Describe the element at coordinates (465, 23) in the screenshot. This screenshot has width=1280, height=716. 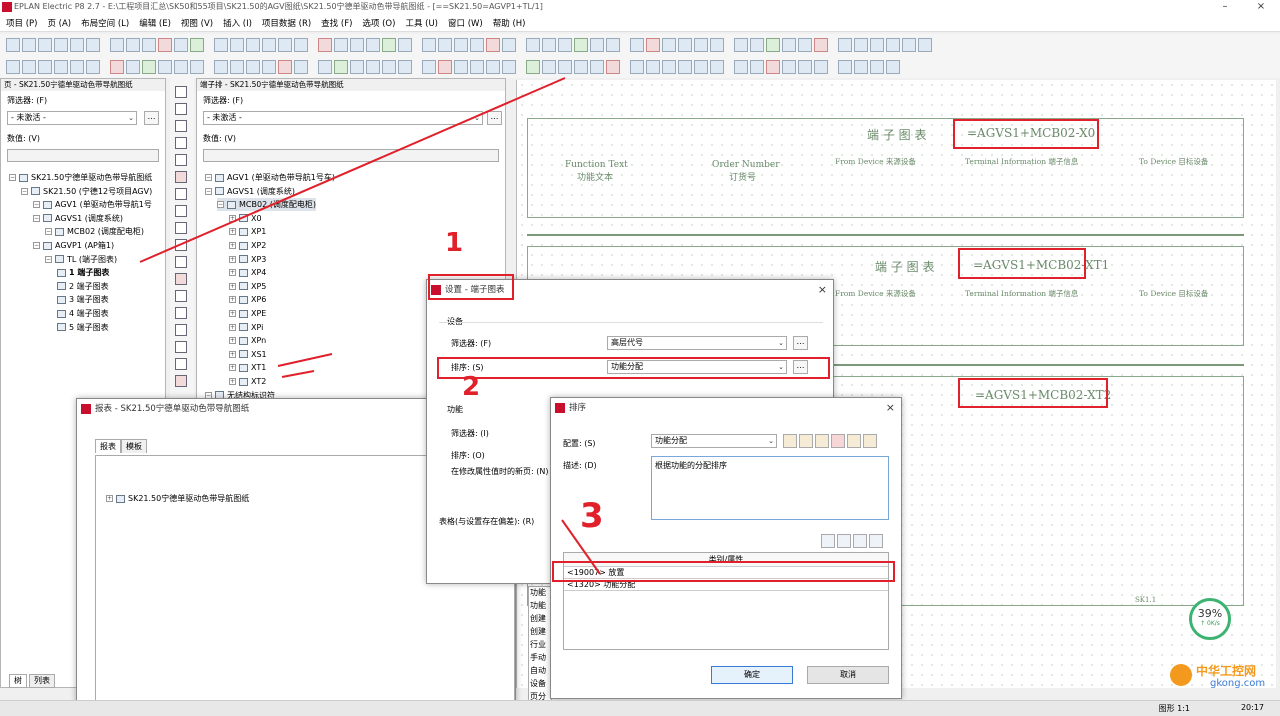
I see `menu-window: 窗口 (W)` at that location.